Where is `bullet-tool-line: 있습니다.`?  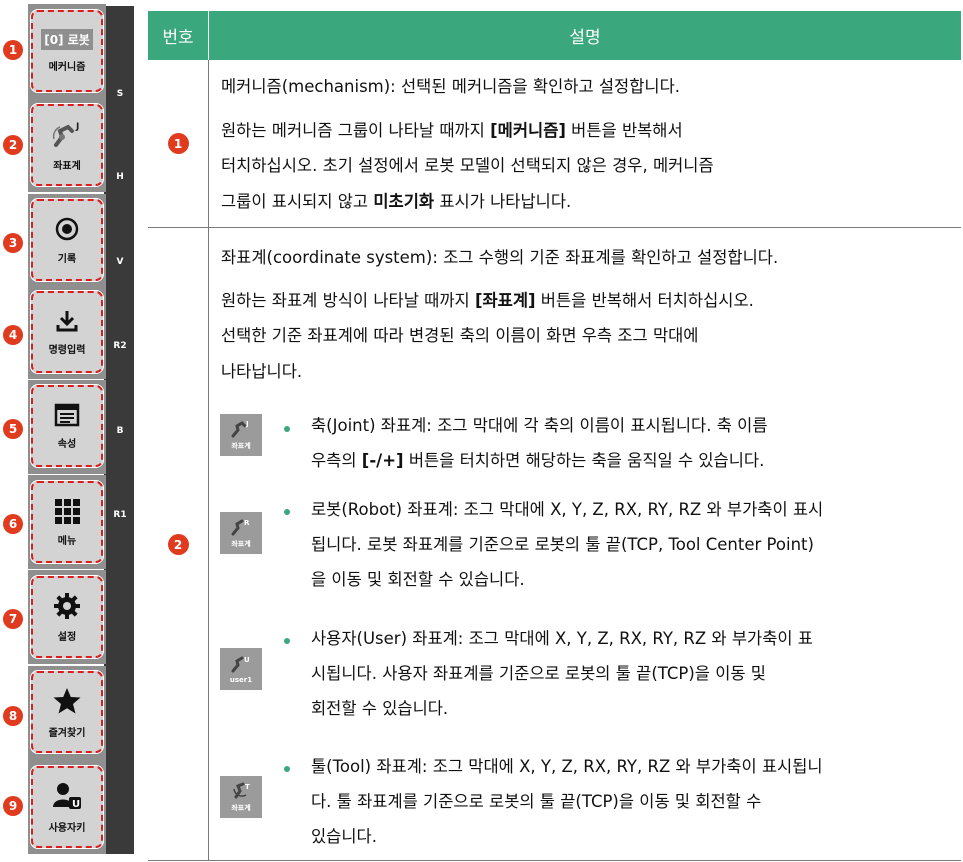 bullet-tool-line: 있습니다. is located at coordinates (344, 836).